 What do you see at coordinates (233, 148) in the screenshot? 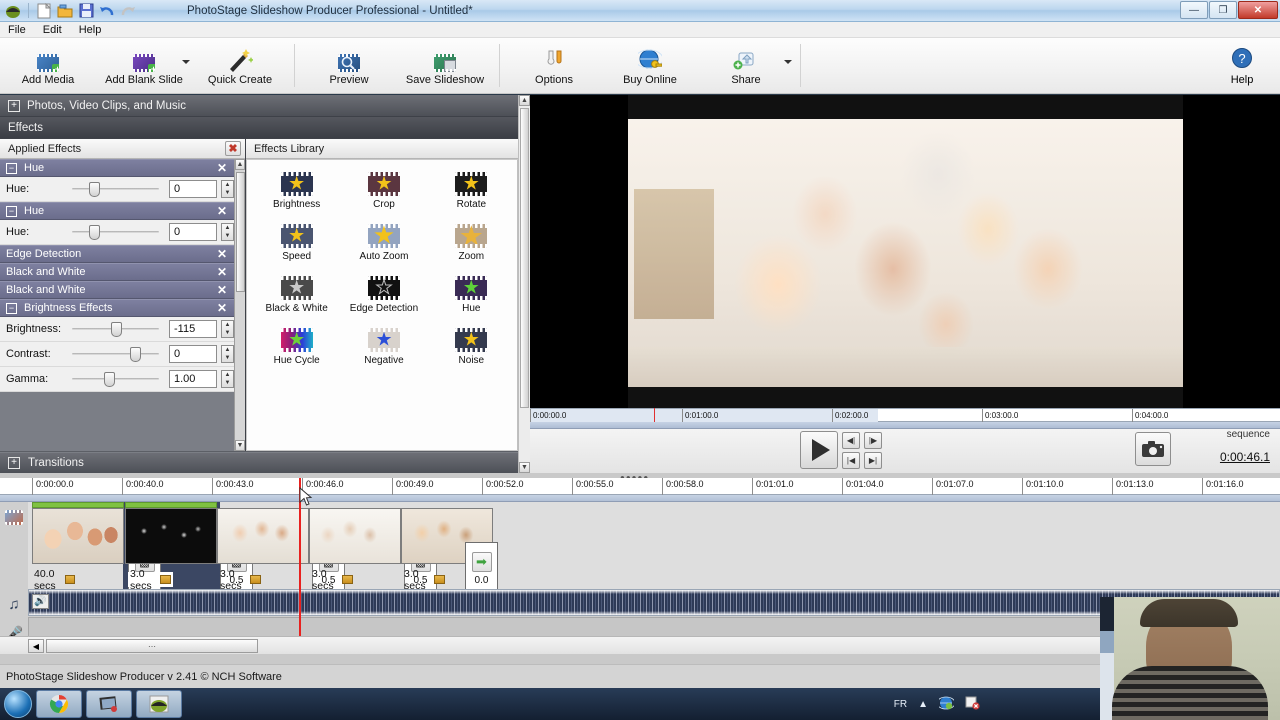
I see `clear-effects-button: ✖` at bounding box center [233, 148].